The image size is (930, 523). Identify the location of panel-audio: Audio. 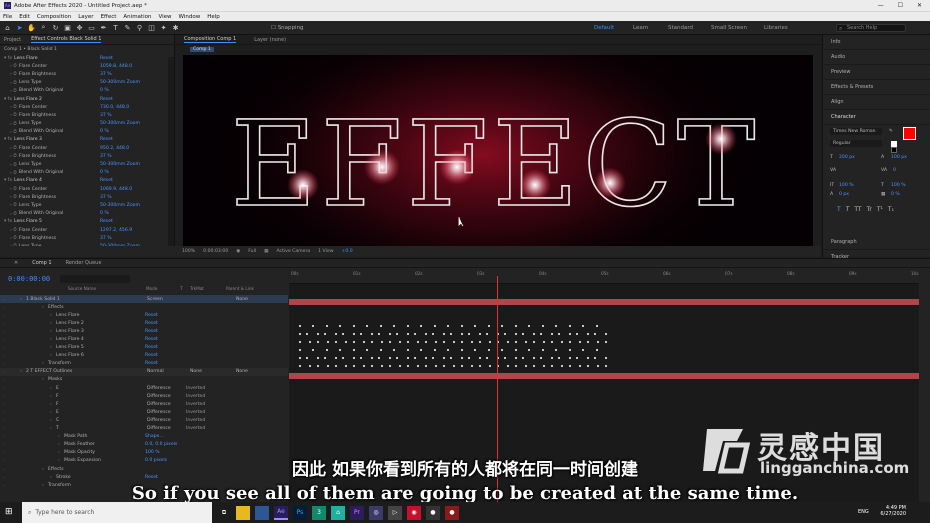
(876, 57).